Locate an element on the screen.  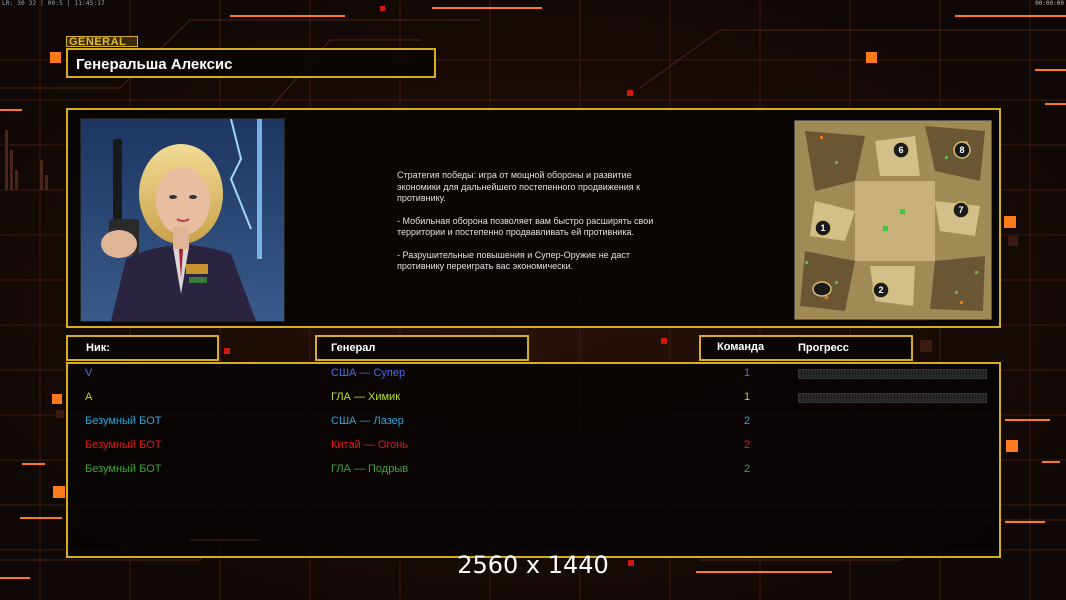
player-general: ГЛА — Подрыв is located at coordinates (370, 469).